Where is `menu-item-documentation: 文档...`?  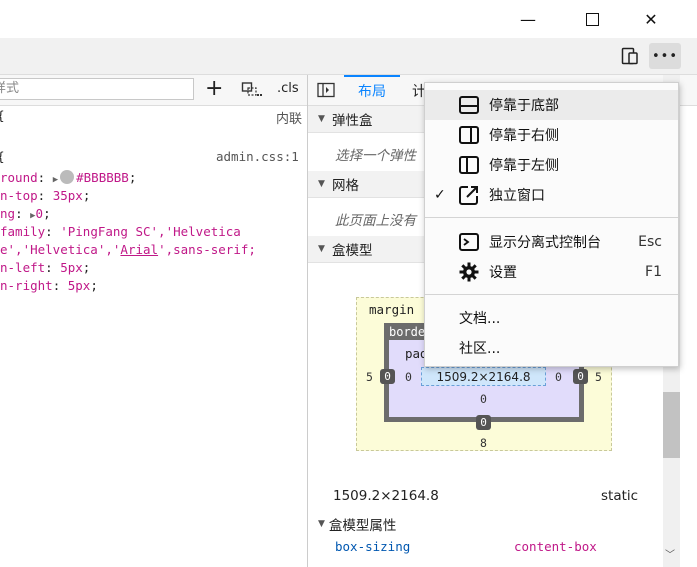
menu-item-documentation: 文档... is located at coordinates (551, 318).